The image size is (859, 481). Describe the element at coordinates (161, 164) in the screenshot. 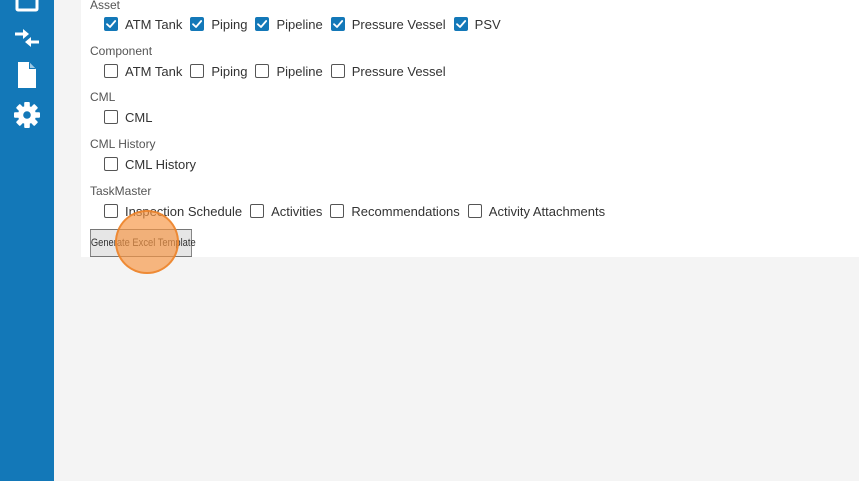

I see `cml-history-cml-history-label: CML History` at that location.